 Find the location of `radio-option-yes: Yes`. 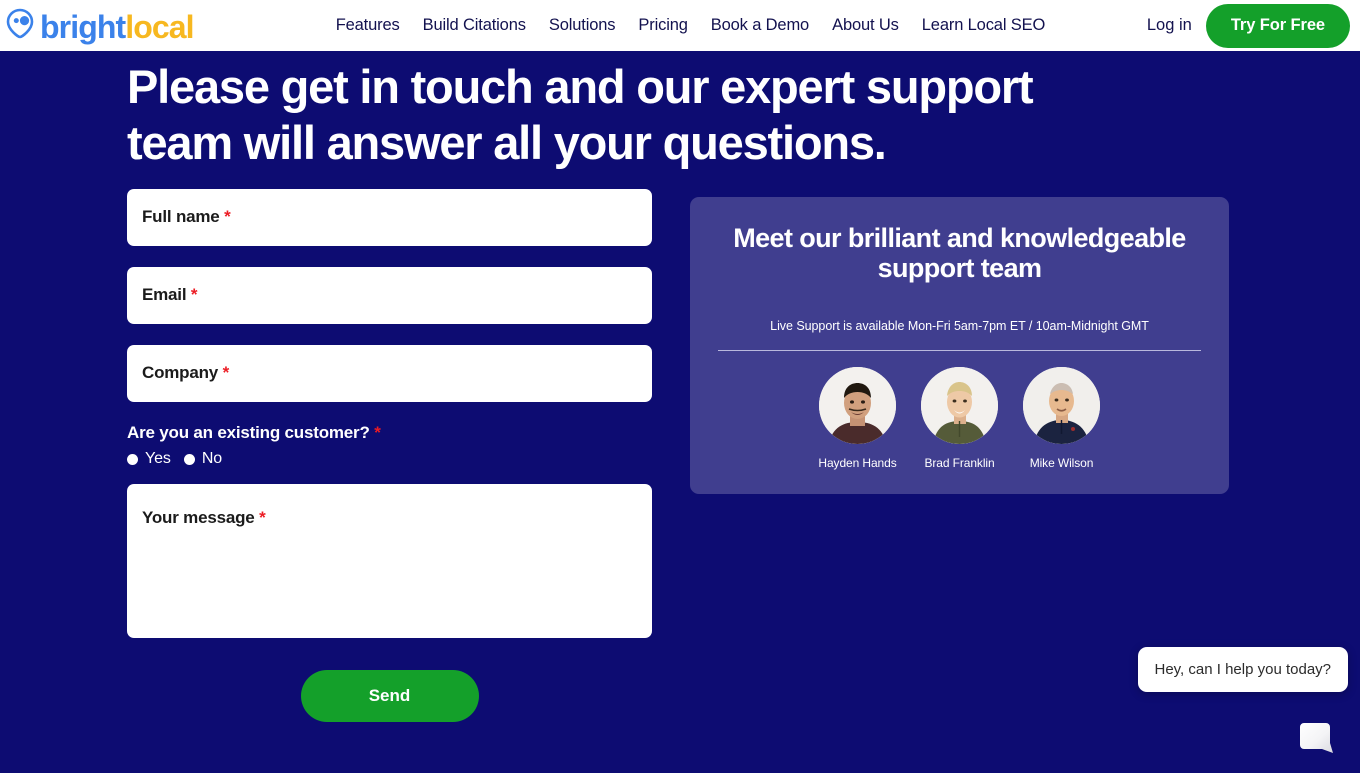

radio-option-yes: Yes is located at coordinates (149, 459).